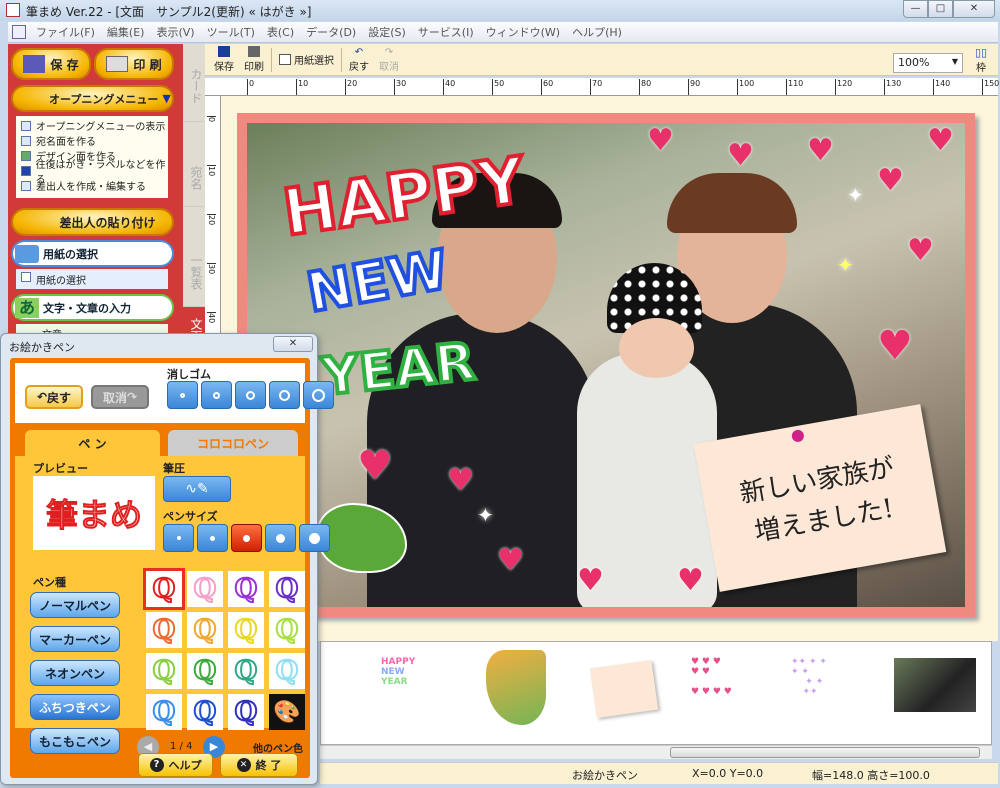 Image resolution: width=1000 pixels, height=788 pixels. What do you see at coordinates (126, 32) in the screenshot?
I see `menu-edit: 編集(E)` at bounding box center [126, 32].